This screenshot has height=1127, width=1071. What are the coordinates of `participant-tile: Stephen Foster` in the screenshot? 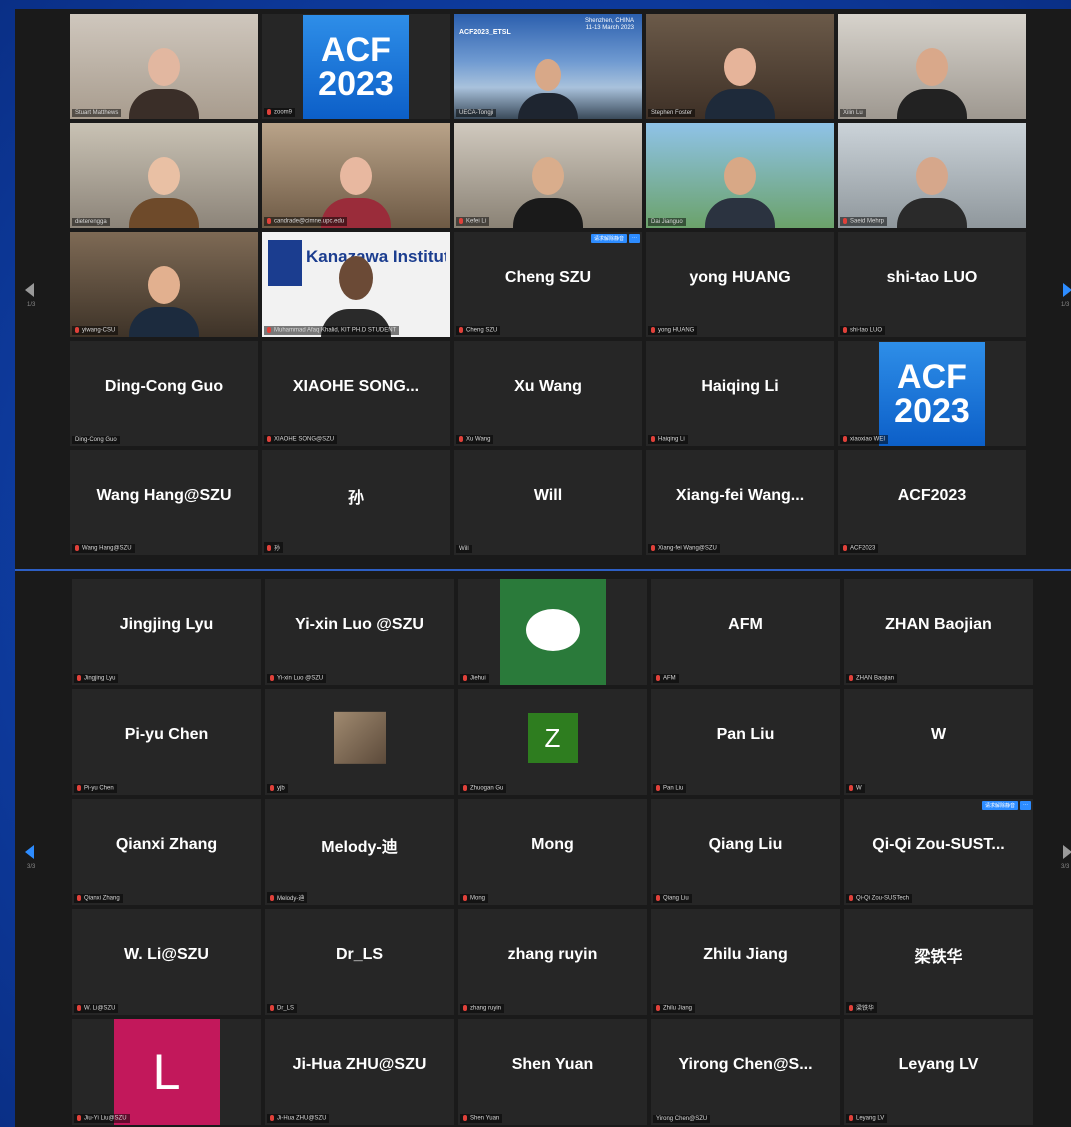 It's located at (740, 66).